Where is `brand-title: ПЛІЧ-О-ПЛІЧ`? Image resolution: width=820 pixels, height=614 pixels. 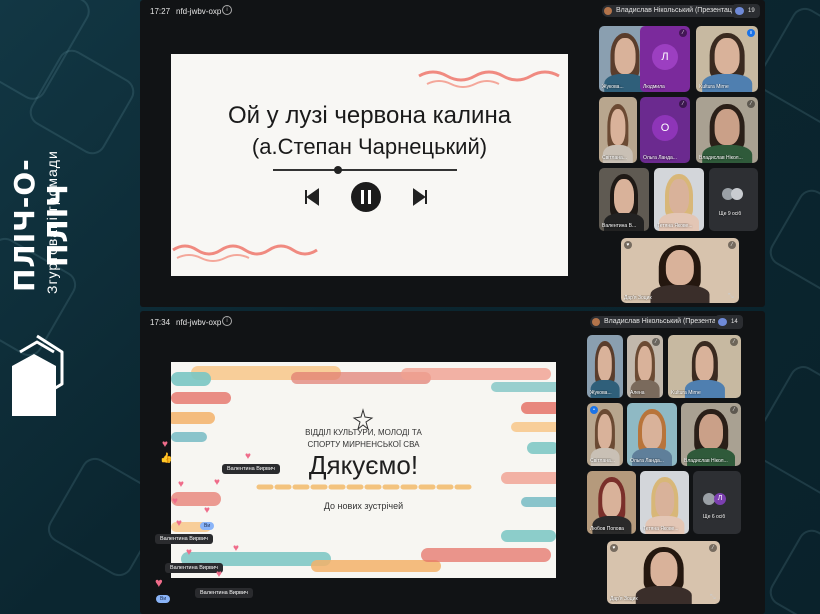 brand-title: ПЛІЧ-О-ПЛІЧ is located at coordinates (41, 225).